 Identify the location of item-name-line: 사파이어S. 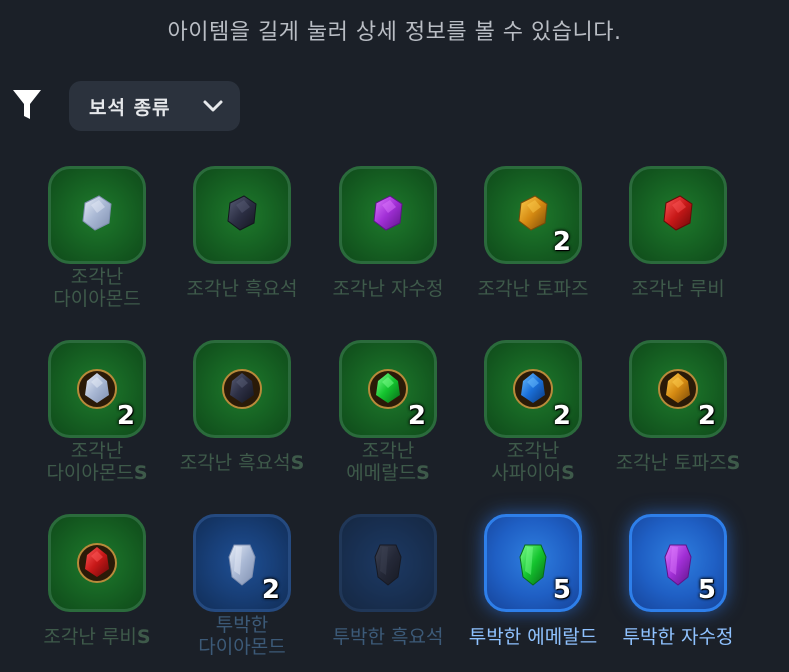
(533, 473).